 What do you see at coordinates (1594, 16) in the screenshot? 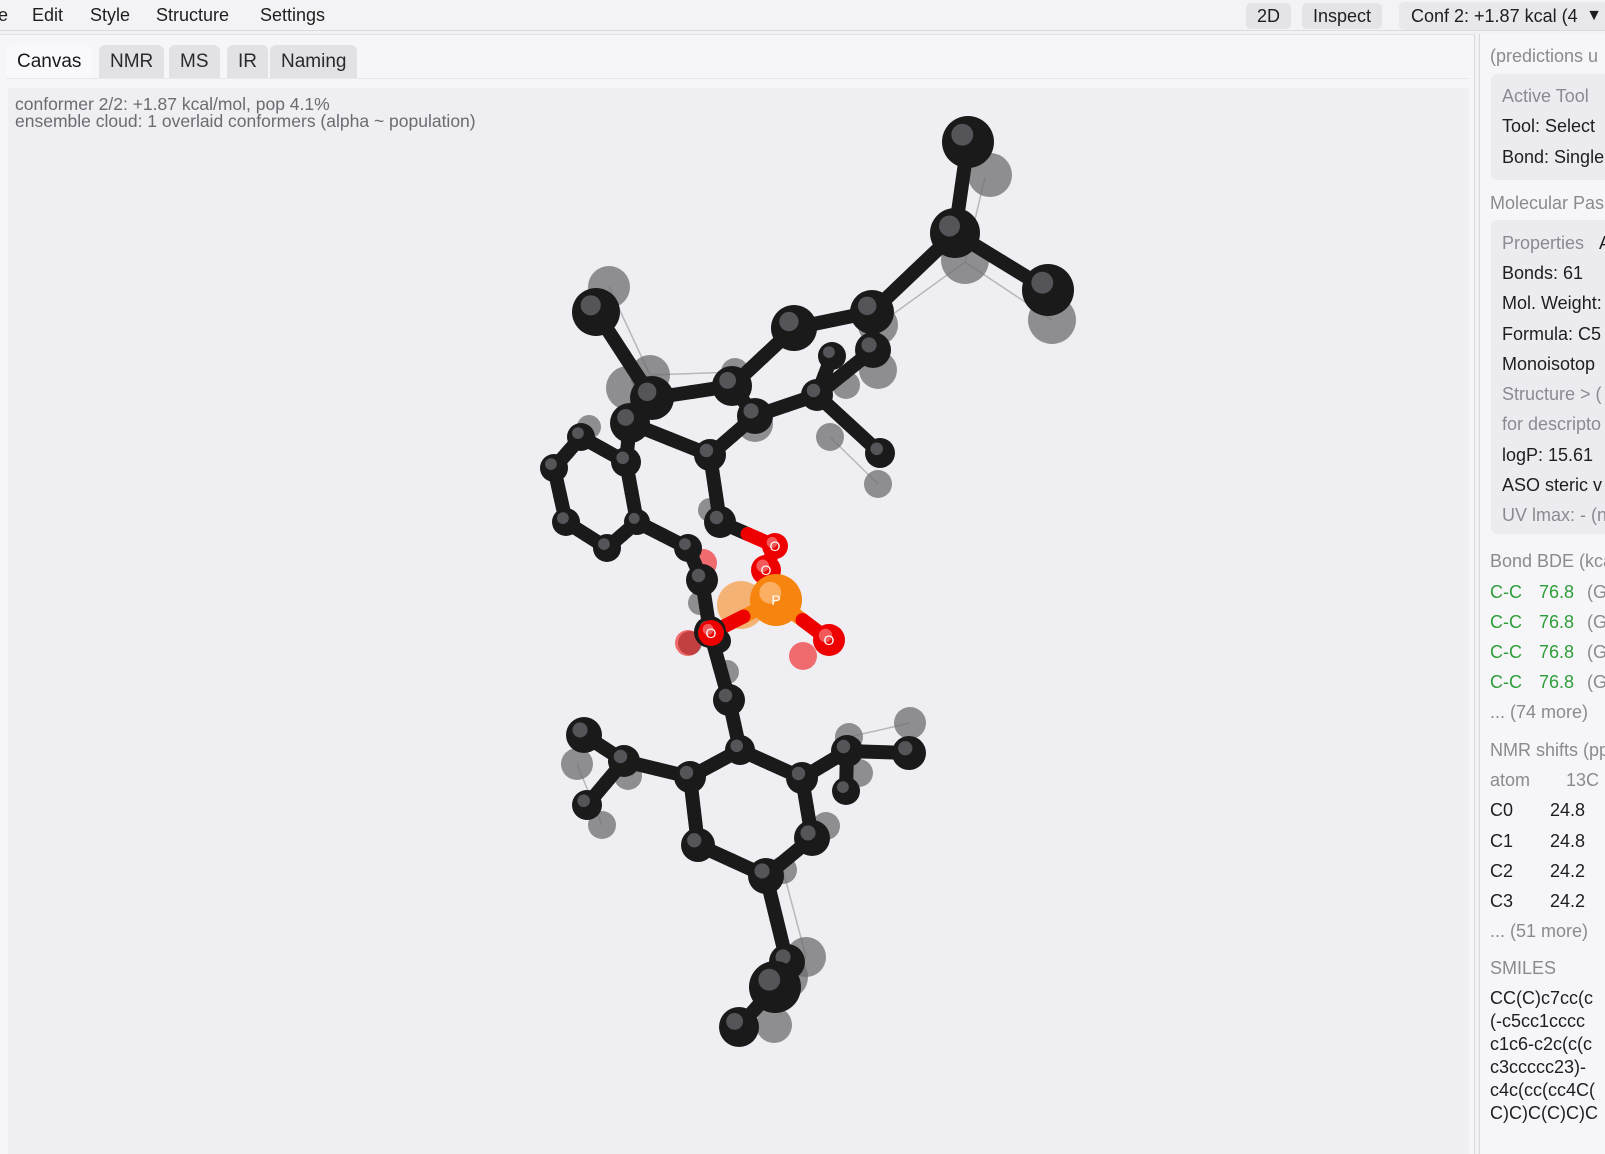
I see `chevron-down-icon: ▼` at bounding box center [1594, 16].